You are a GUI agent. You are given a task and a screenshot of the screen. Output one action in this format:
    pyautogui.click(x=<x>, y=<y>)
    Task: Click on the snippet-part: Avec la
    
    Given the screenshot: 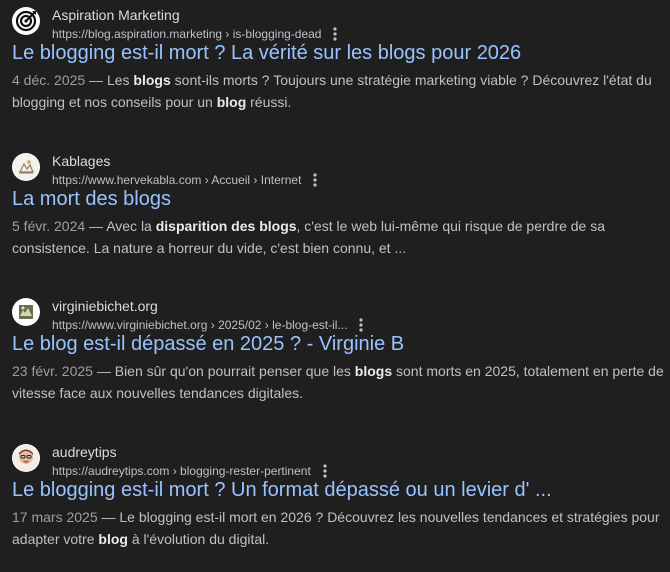 What is the action you would take?
    pyautogui.click(x=131, y=226)
    